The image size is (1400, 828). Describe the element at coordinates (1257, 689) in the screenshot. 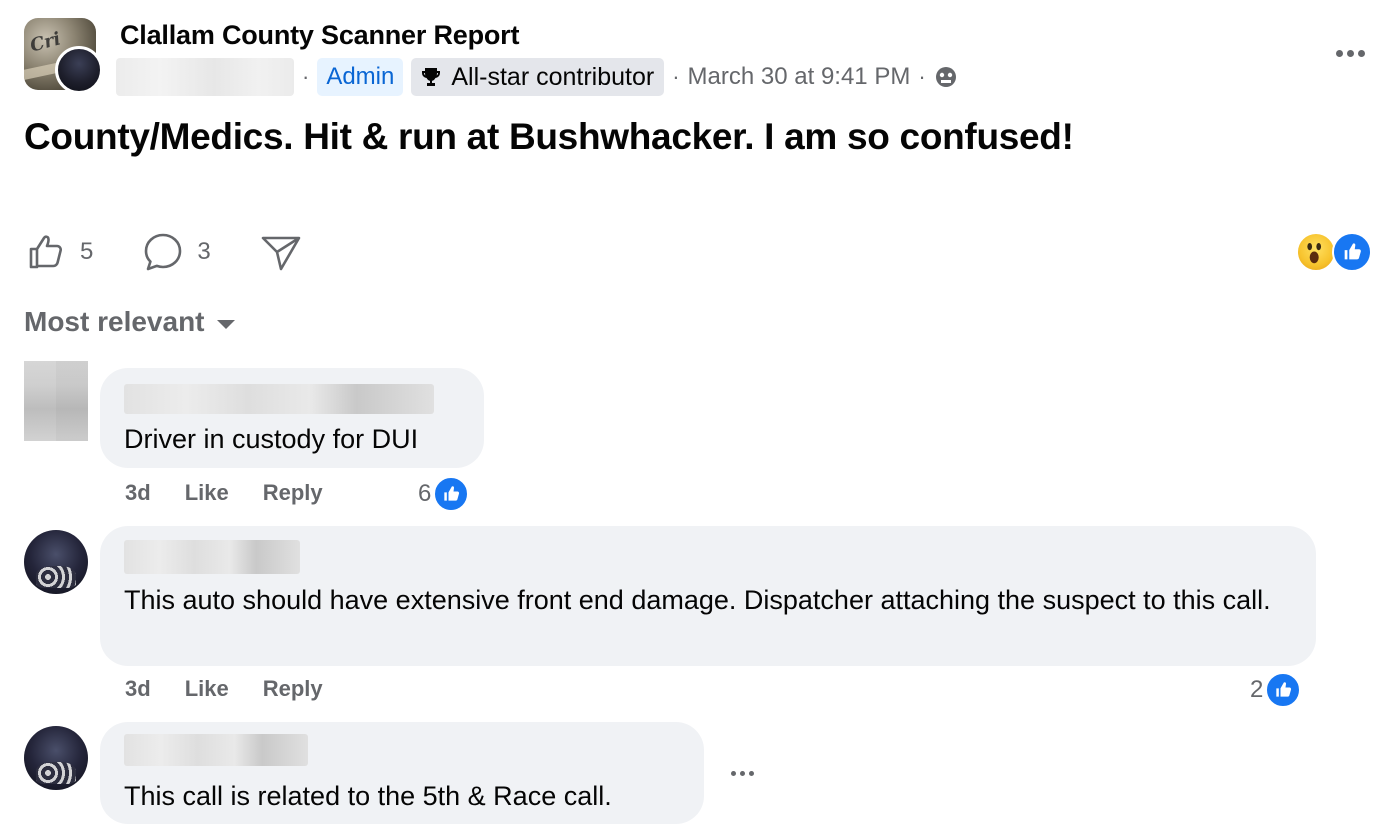

I see `comment-reaction-number: 2` at that location.